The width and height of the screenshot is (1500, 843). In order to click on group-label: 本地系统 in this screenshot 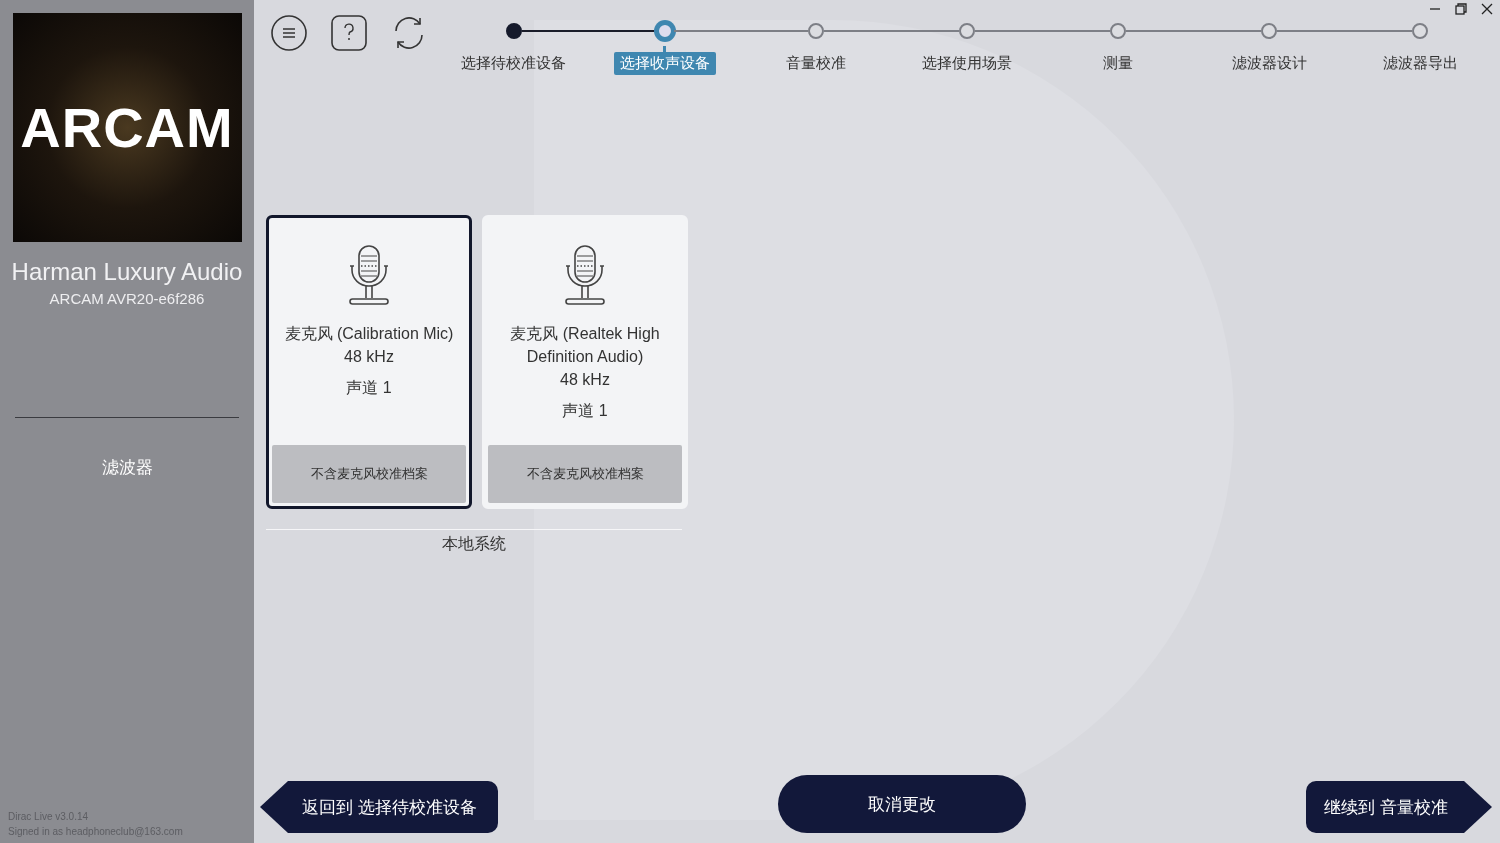, I will do `click(474, 544)`.